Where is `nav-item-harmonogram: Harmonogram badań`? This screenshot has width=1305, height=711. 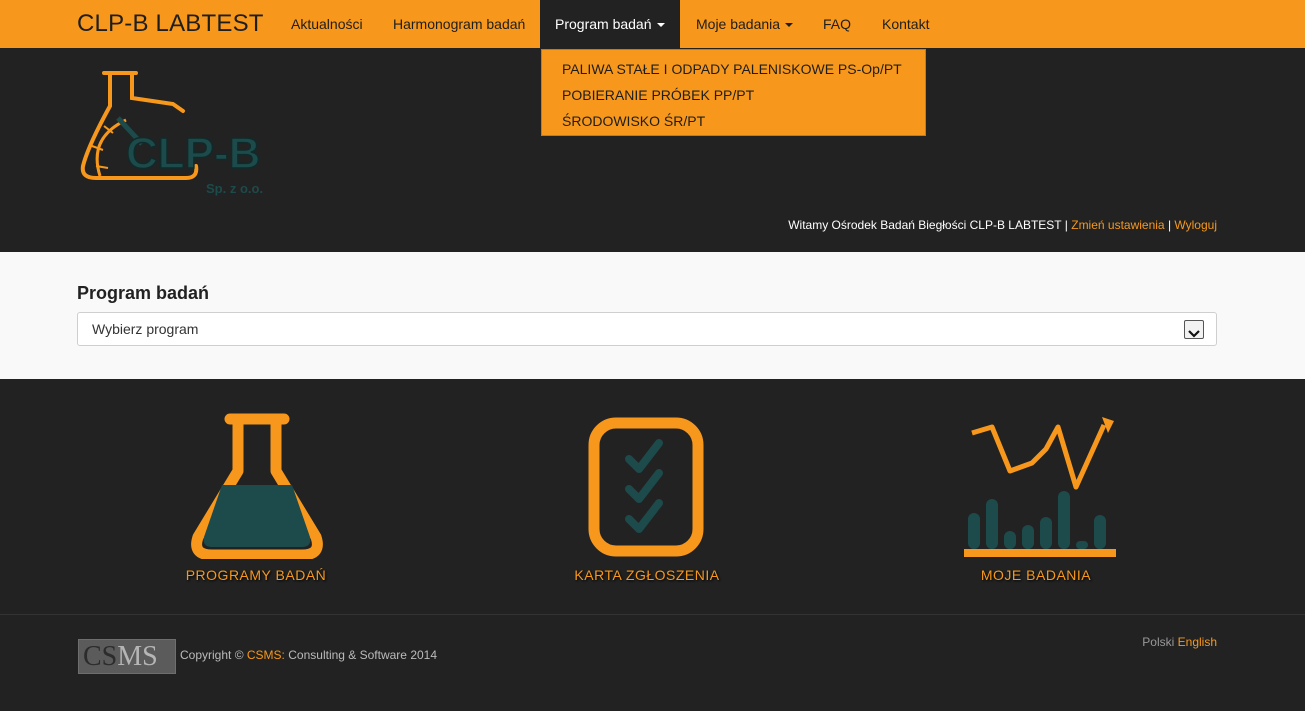
nav-item-harmonogram: Harmonogram badań is located at coordinates (459, 24).